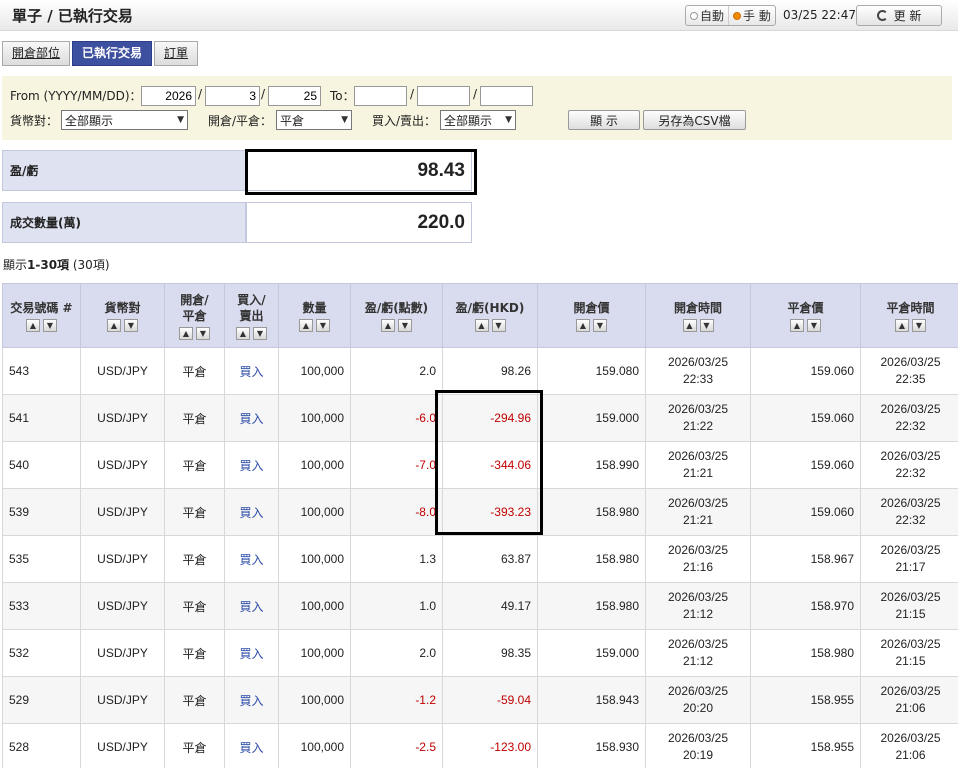 This screenshot has width=958, height=768. Describe the element at coordinates (604, 120) in the screenshot. I see `show-button: 顯 示` at that location.